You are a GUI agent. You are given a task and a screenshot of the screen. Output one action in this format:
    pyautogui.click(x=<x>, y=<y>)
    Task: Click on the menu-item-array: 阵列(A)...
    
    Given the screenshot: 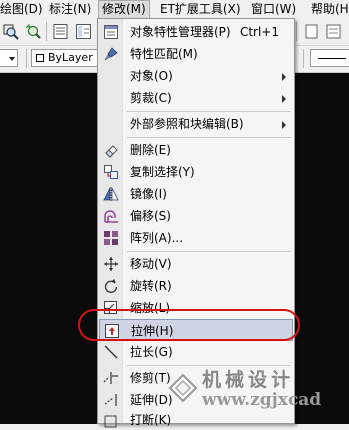 What is the action you would take?
    pyautogui.click(x=196, y=238)
    